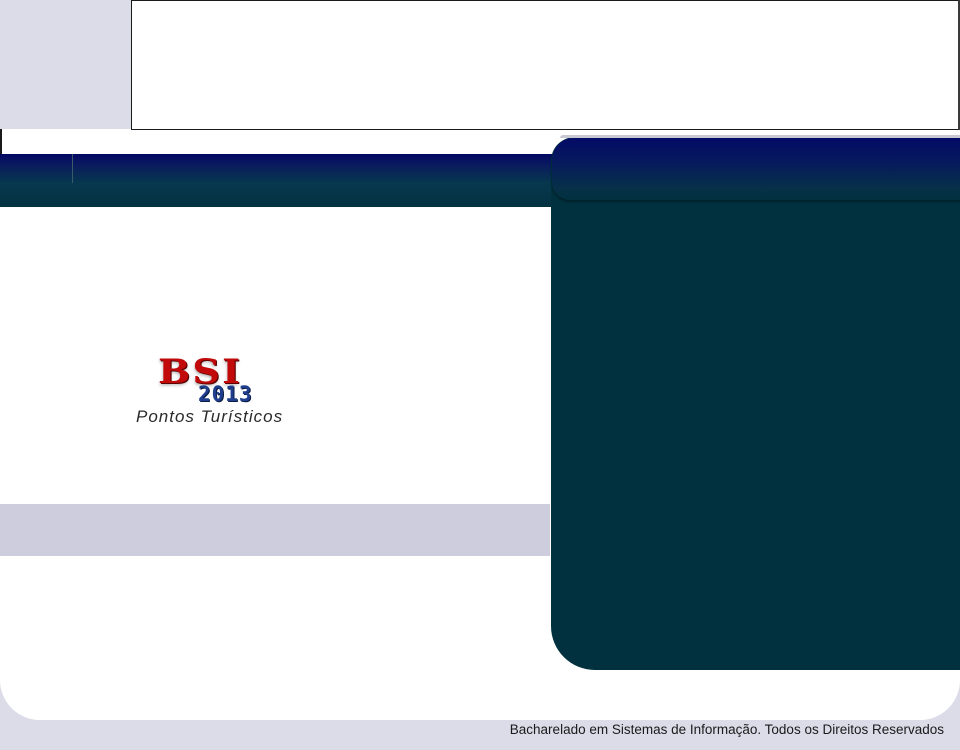 Image resolution: width=960 pixels, height=750 pixels. What do you see at coordinates (66, 64) in the screenshot?
I see `corner-tile` at bounding box center [66, 64].